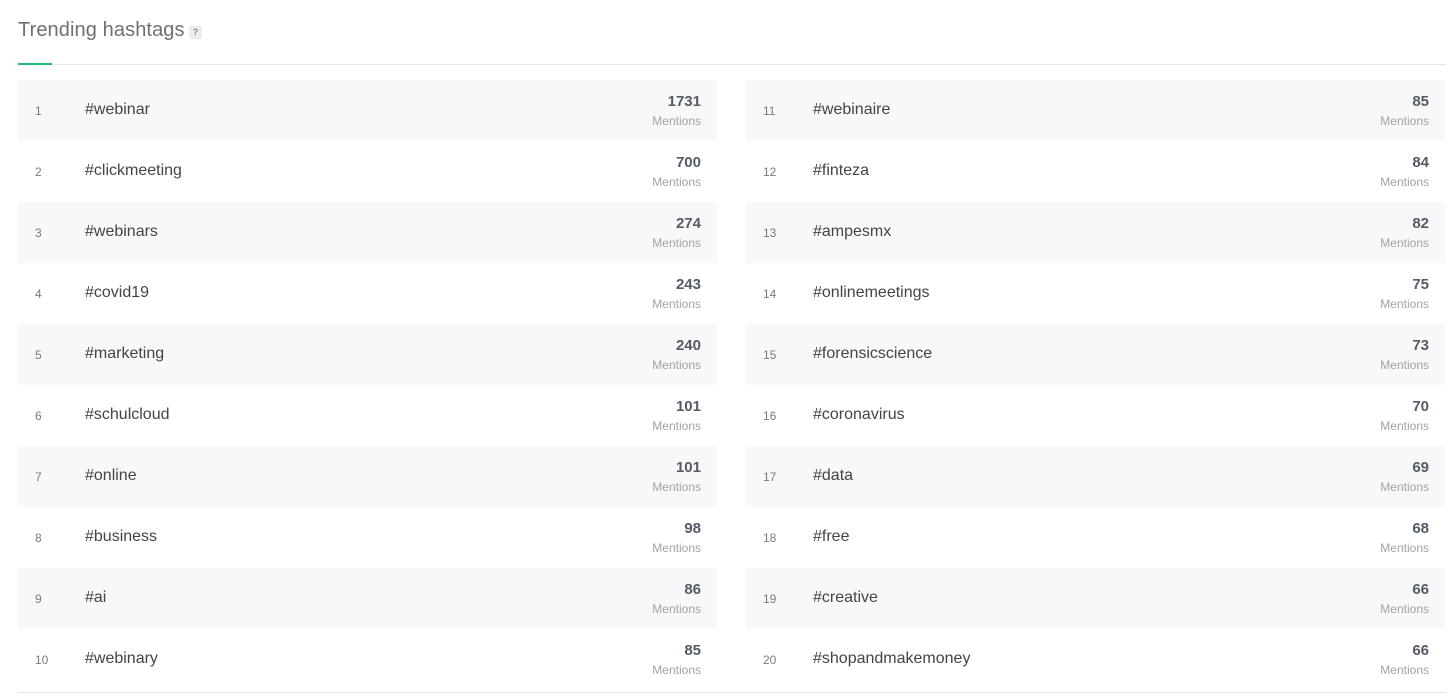 Image resolution: width=1454 pixels, height=698 pixels. What do you see at coordinates (688, 162) in the screenshot?
I see `mention-count: 700` at bounding box center [688, 162].